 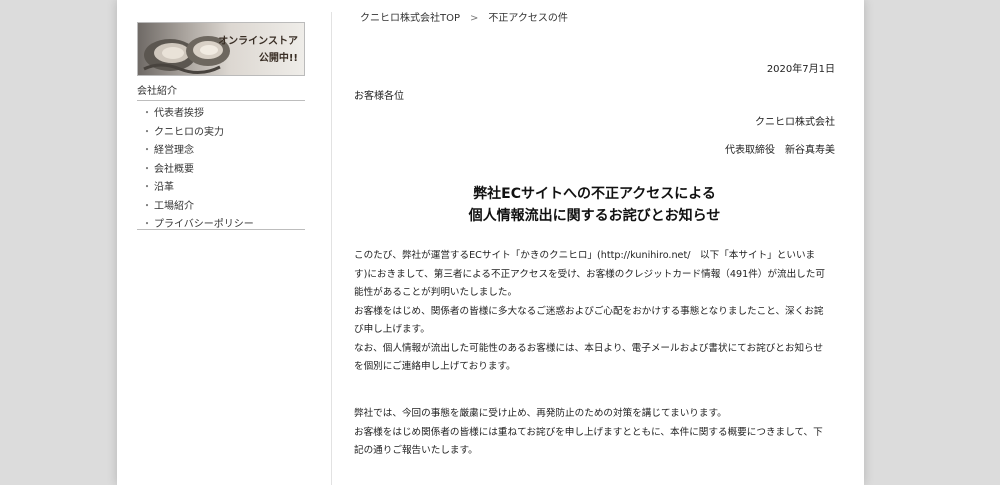 What do you see at coordinates (331, 248) in the screenshot?
I see `column-divider` at bounding box center [331, 248].